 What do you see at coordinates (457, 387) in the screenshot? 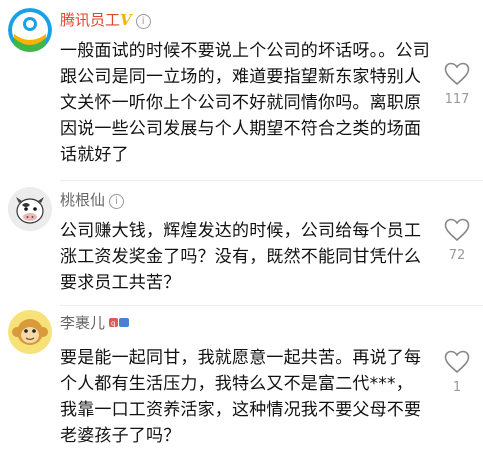
I see `like-count: 1` at bounding box center [457, 387].